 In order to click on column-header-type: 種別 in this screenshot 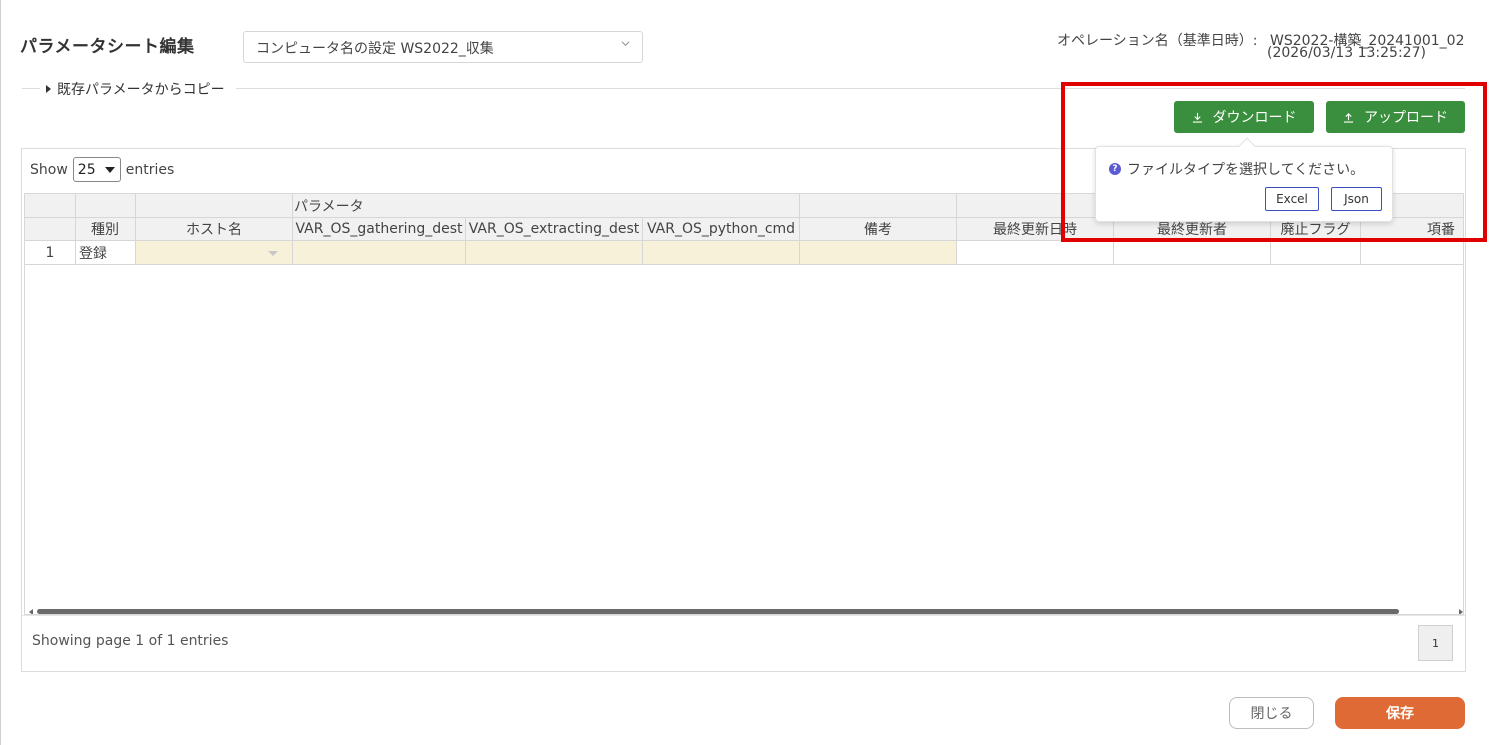, I will do `click(105, 228)`.